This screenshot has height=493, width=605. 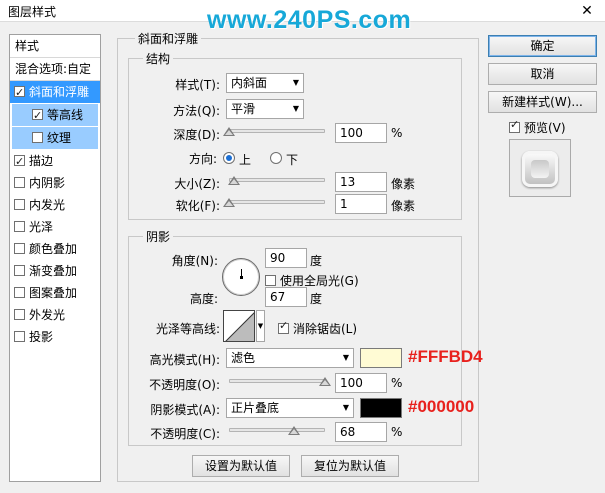 I want to click on checkbox-texture, so click(x=37, y=137).